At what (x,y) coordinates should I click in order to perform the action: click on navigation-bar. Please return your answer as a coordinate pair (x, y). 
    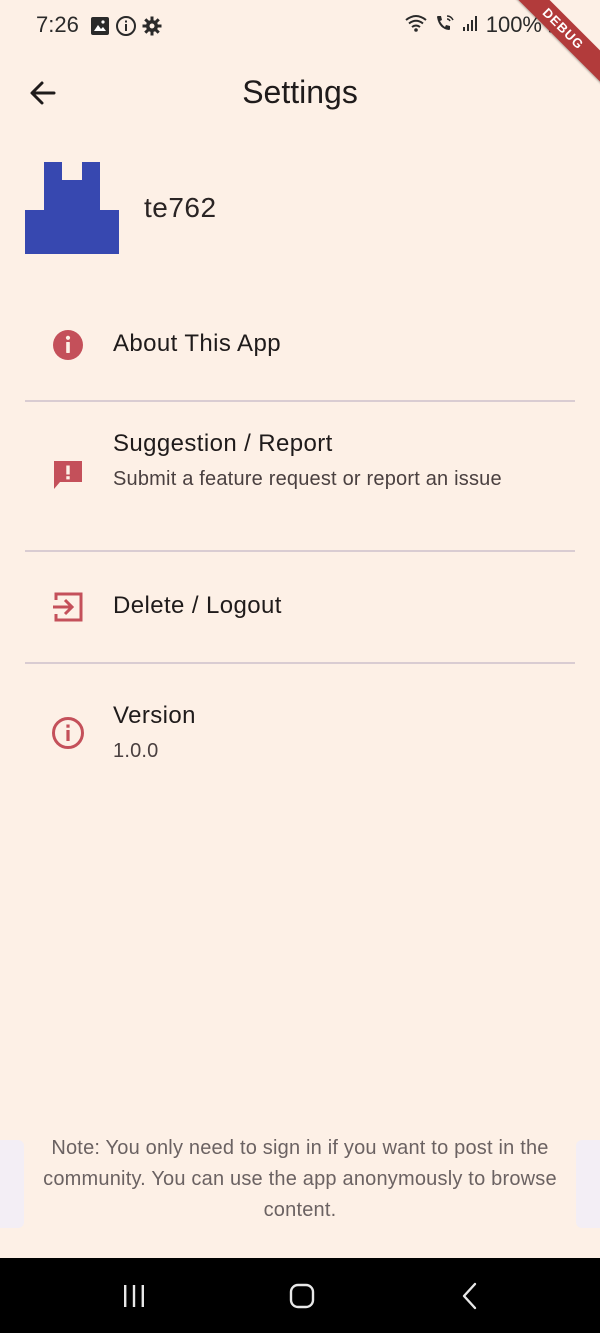
    Looking at the image, I should click on (300, 1295).